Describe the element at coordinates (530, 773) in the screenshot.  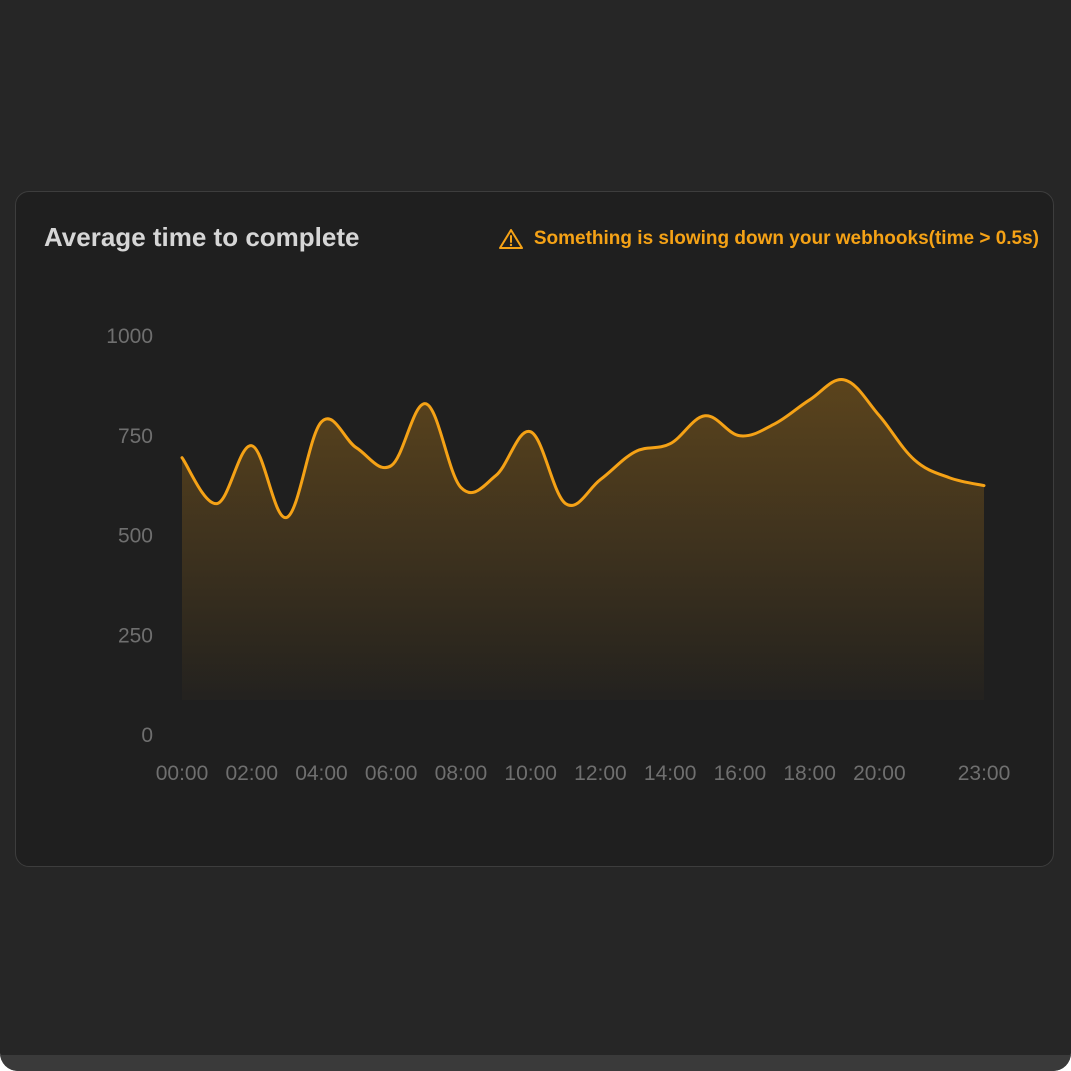
I see `x-tick-label: 10:00` at that location.